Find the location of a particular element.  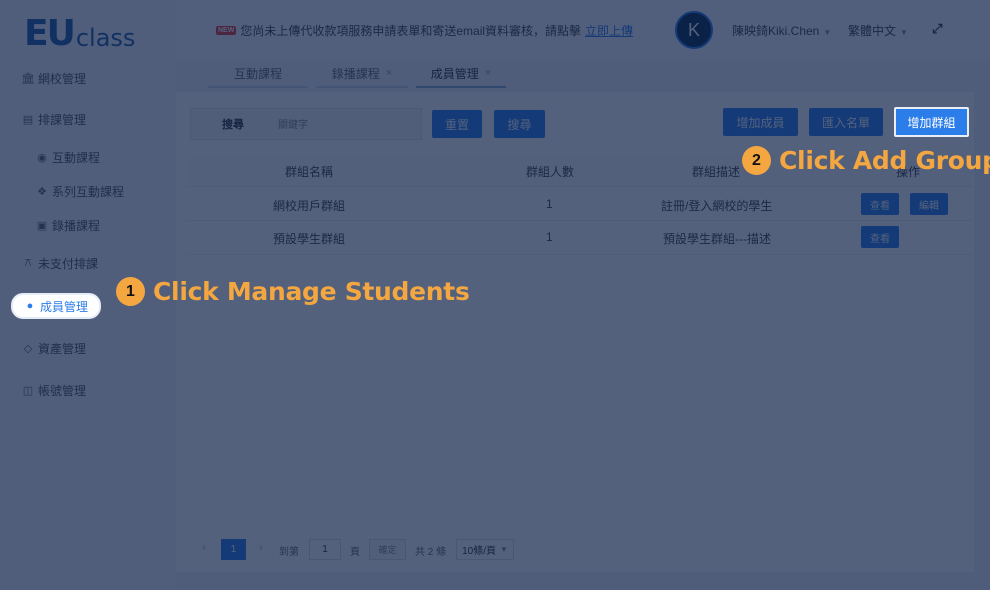

add-group-button: 增加群組 is located at coordinates (931, 122).